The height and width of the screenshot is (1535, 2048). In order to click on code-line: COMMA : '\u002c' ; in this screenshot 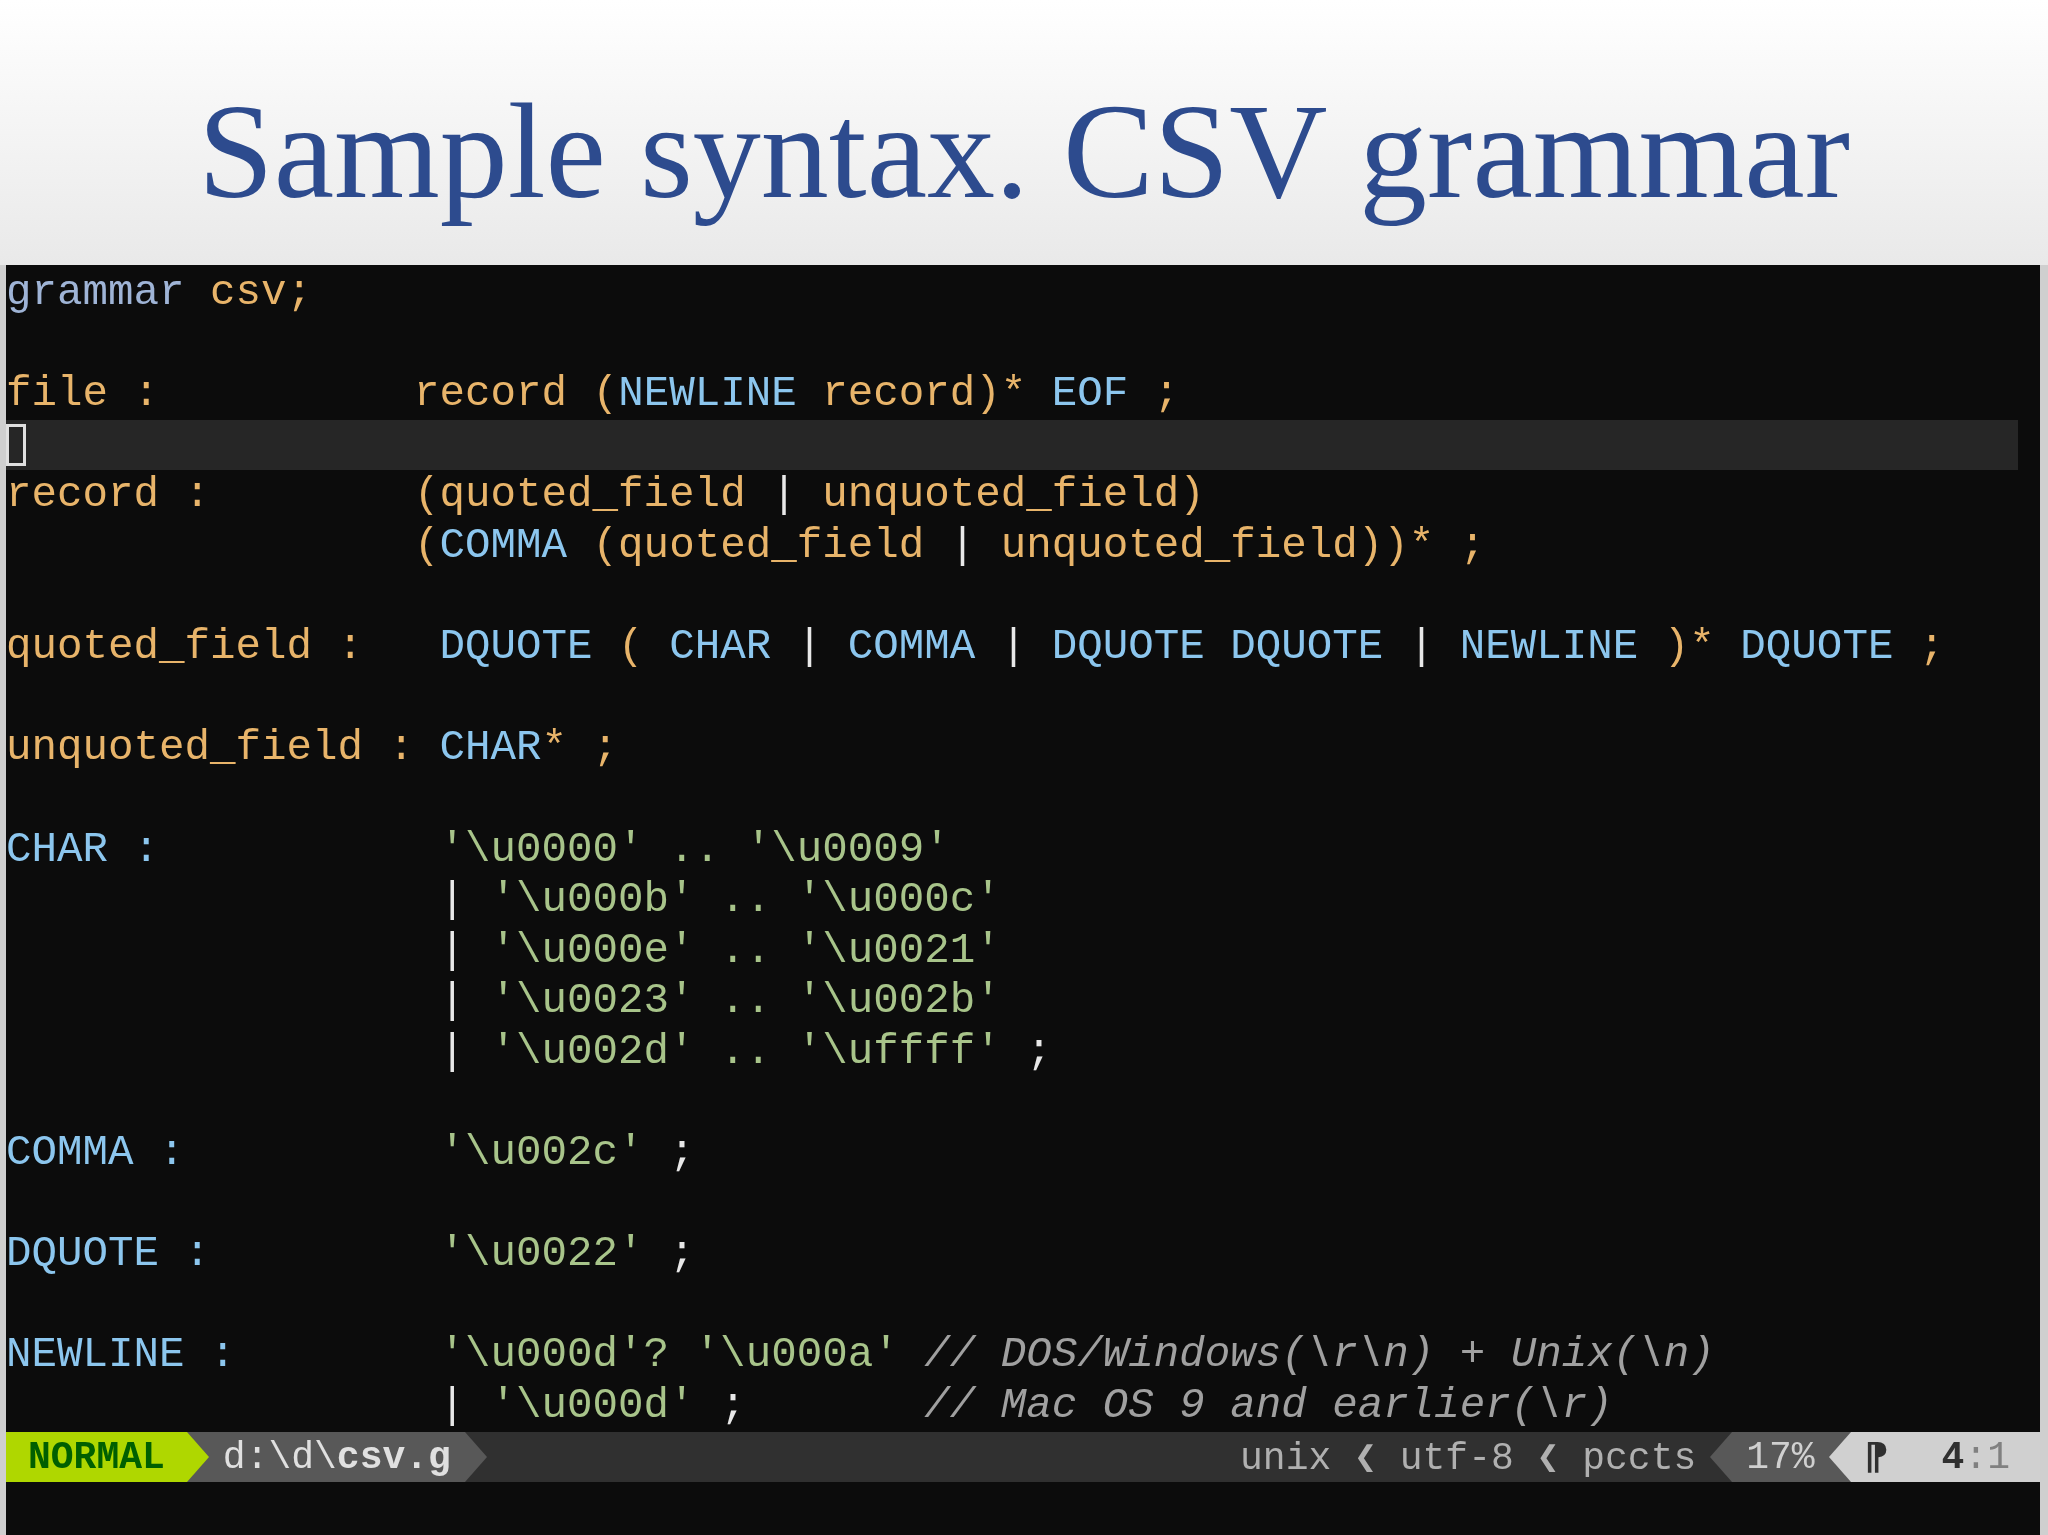, I will do `click(350, 1153)`.